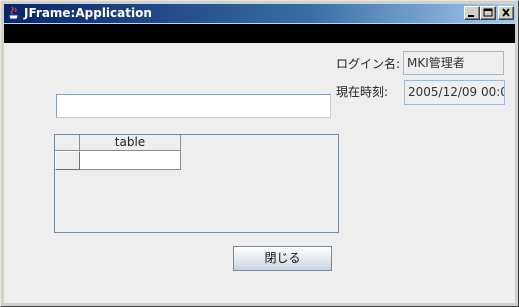 This screenshot has width=519, height=307. I want to click on column-header: table, so click(130, 143).